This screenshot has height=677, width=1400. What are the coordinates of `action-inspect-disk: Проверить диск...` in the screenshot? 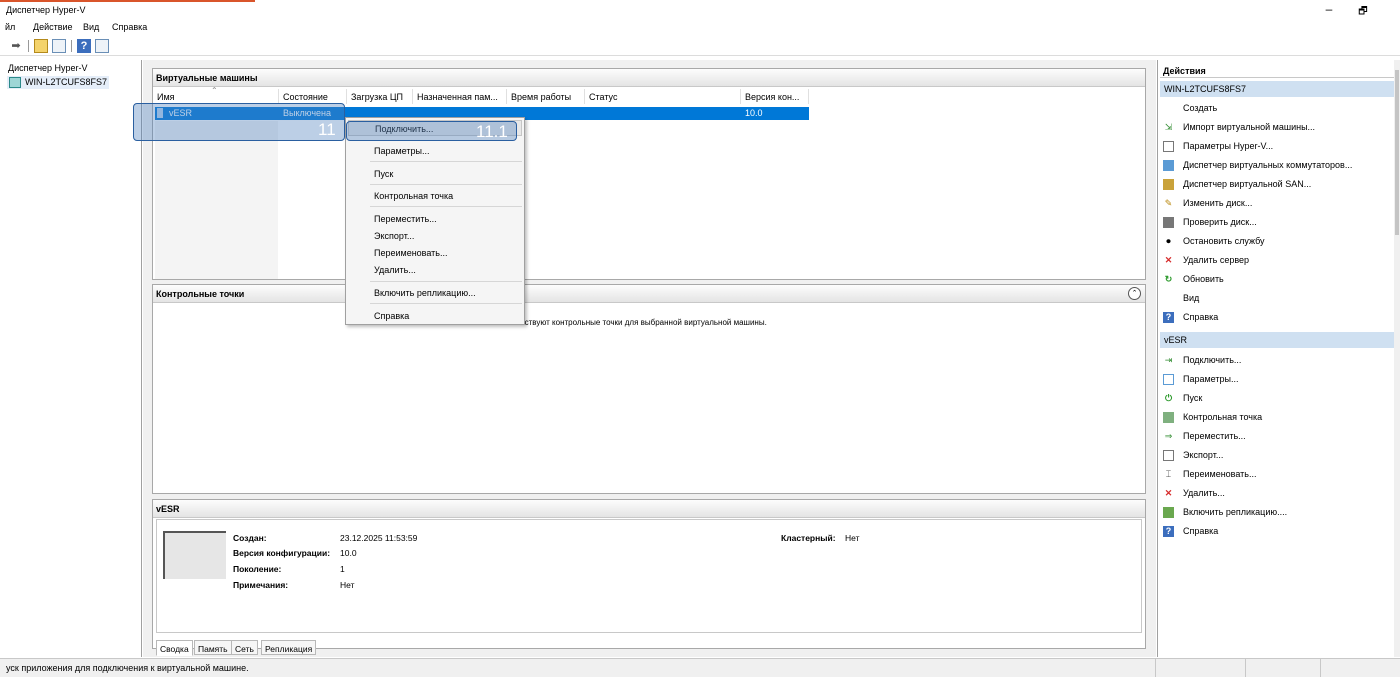 It's located at (1220, 222).